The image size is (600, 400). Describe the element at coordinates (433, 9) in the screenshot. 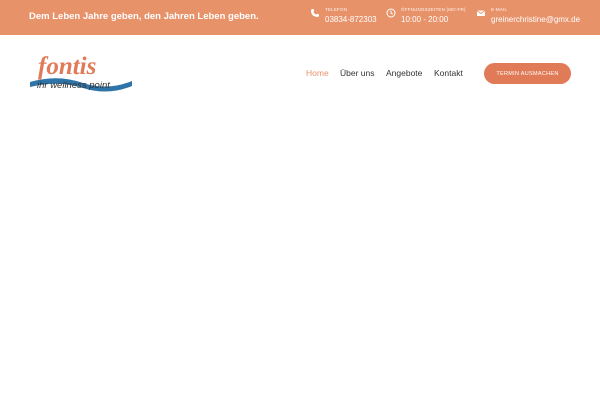

I see `hours-label: ÖFFNUNGSZEITEN (MO-FR)` at that location.